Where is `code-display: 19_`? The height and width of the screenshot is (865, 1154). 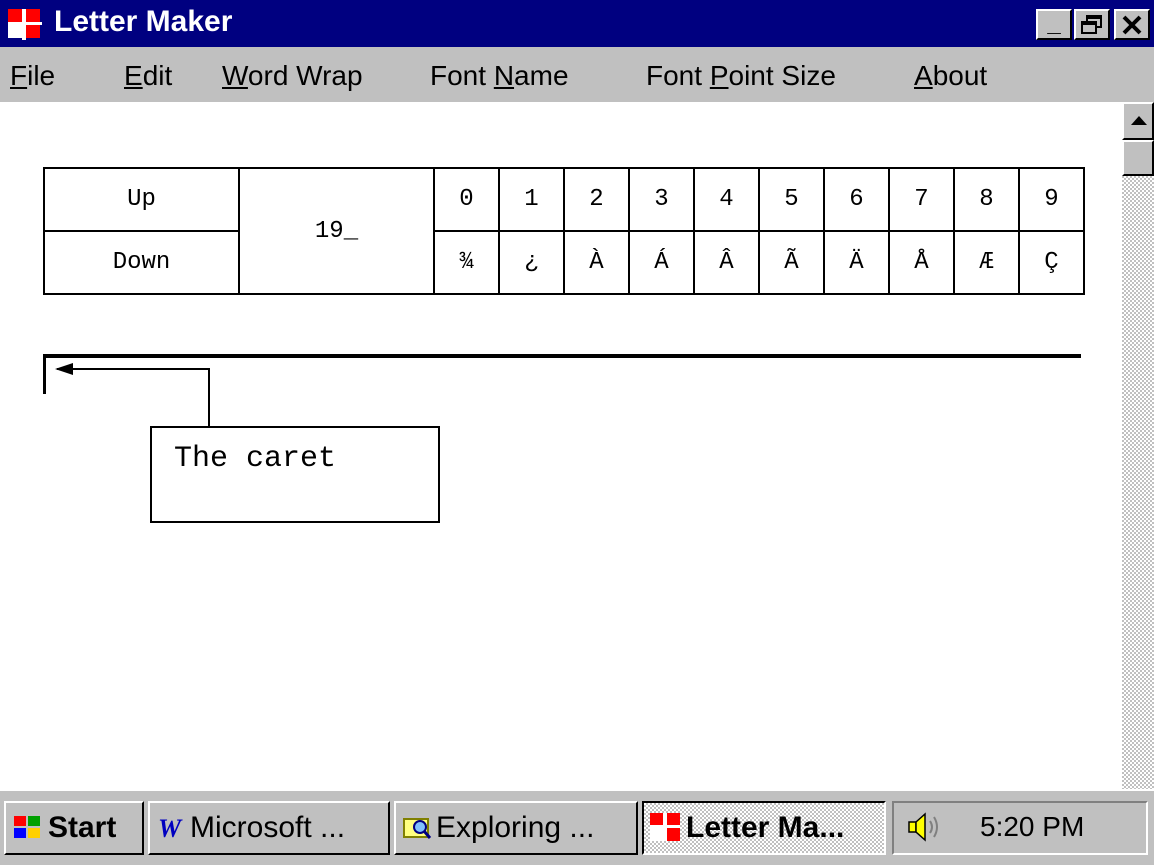
code-display: 19_ is located at coordinates (336, 231).